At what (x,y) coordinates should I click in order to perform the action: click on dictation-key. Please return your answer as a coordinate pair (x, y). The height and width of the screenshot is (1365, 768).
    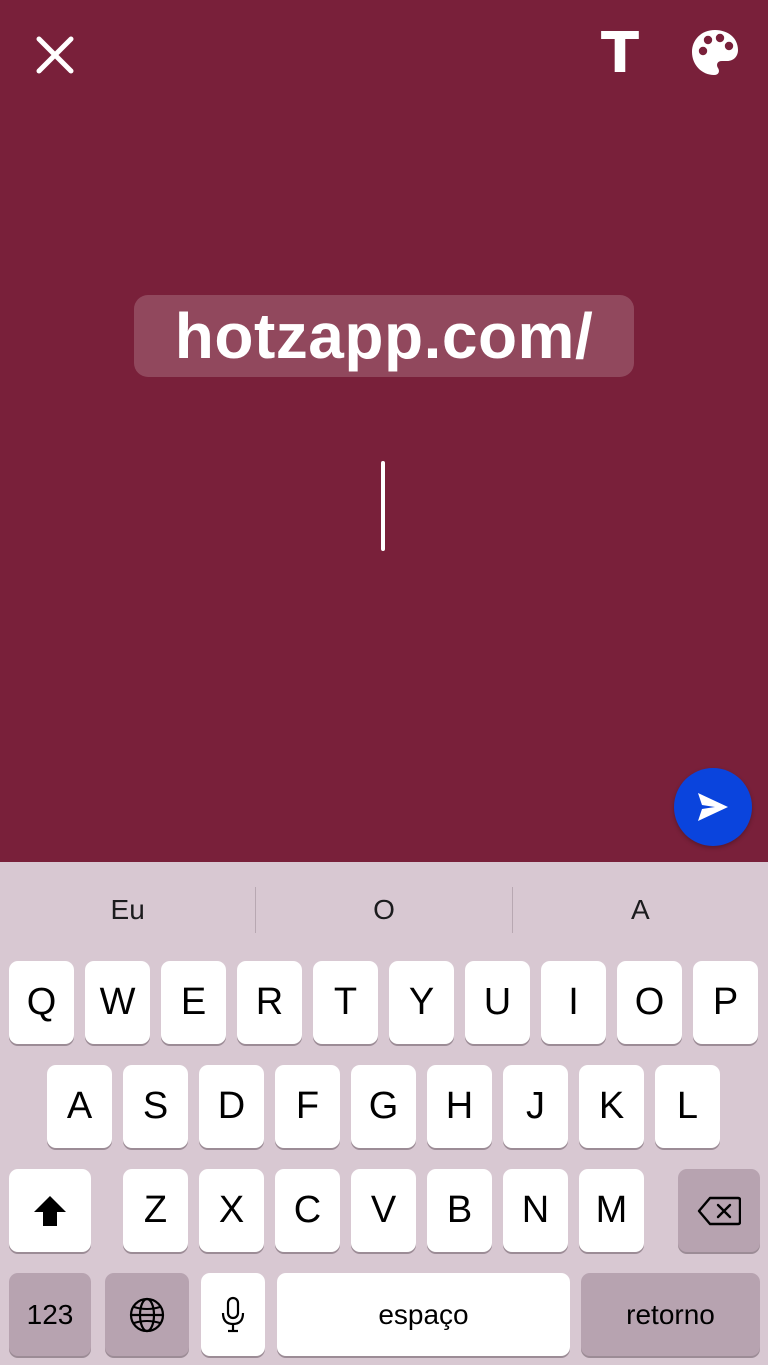
    Looking at the image, I should click on (233, 1314).